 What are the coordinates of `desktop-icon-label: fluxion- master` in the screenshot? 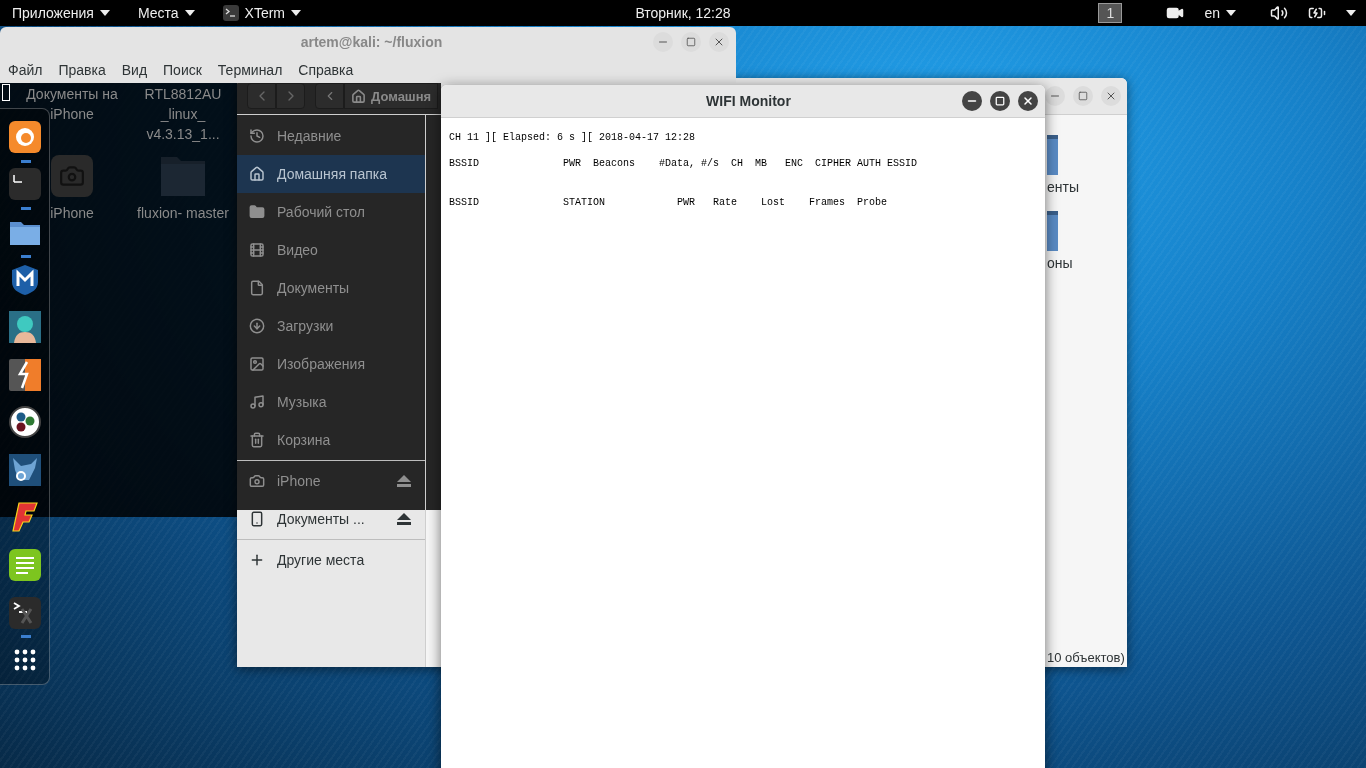 It's located at (183, 213).